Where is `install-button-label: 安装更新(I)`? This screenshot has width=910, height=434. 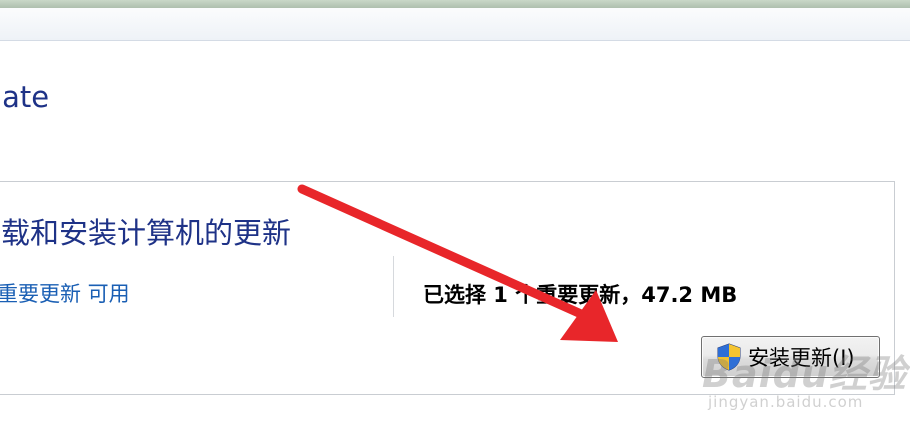 install-button-label: 安装更新(I) is located at coordinates (801, 358).